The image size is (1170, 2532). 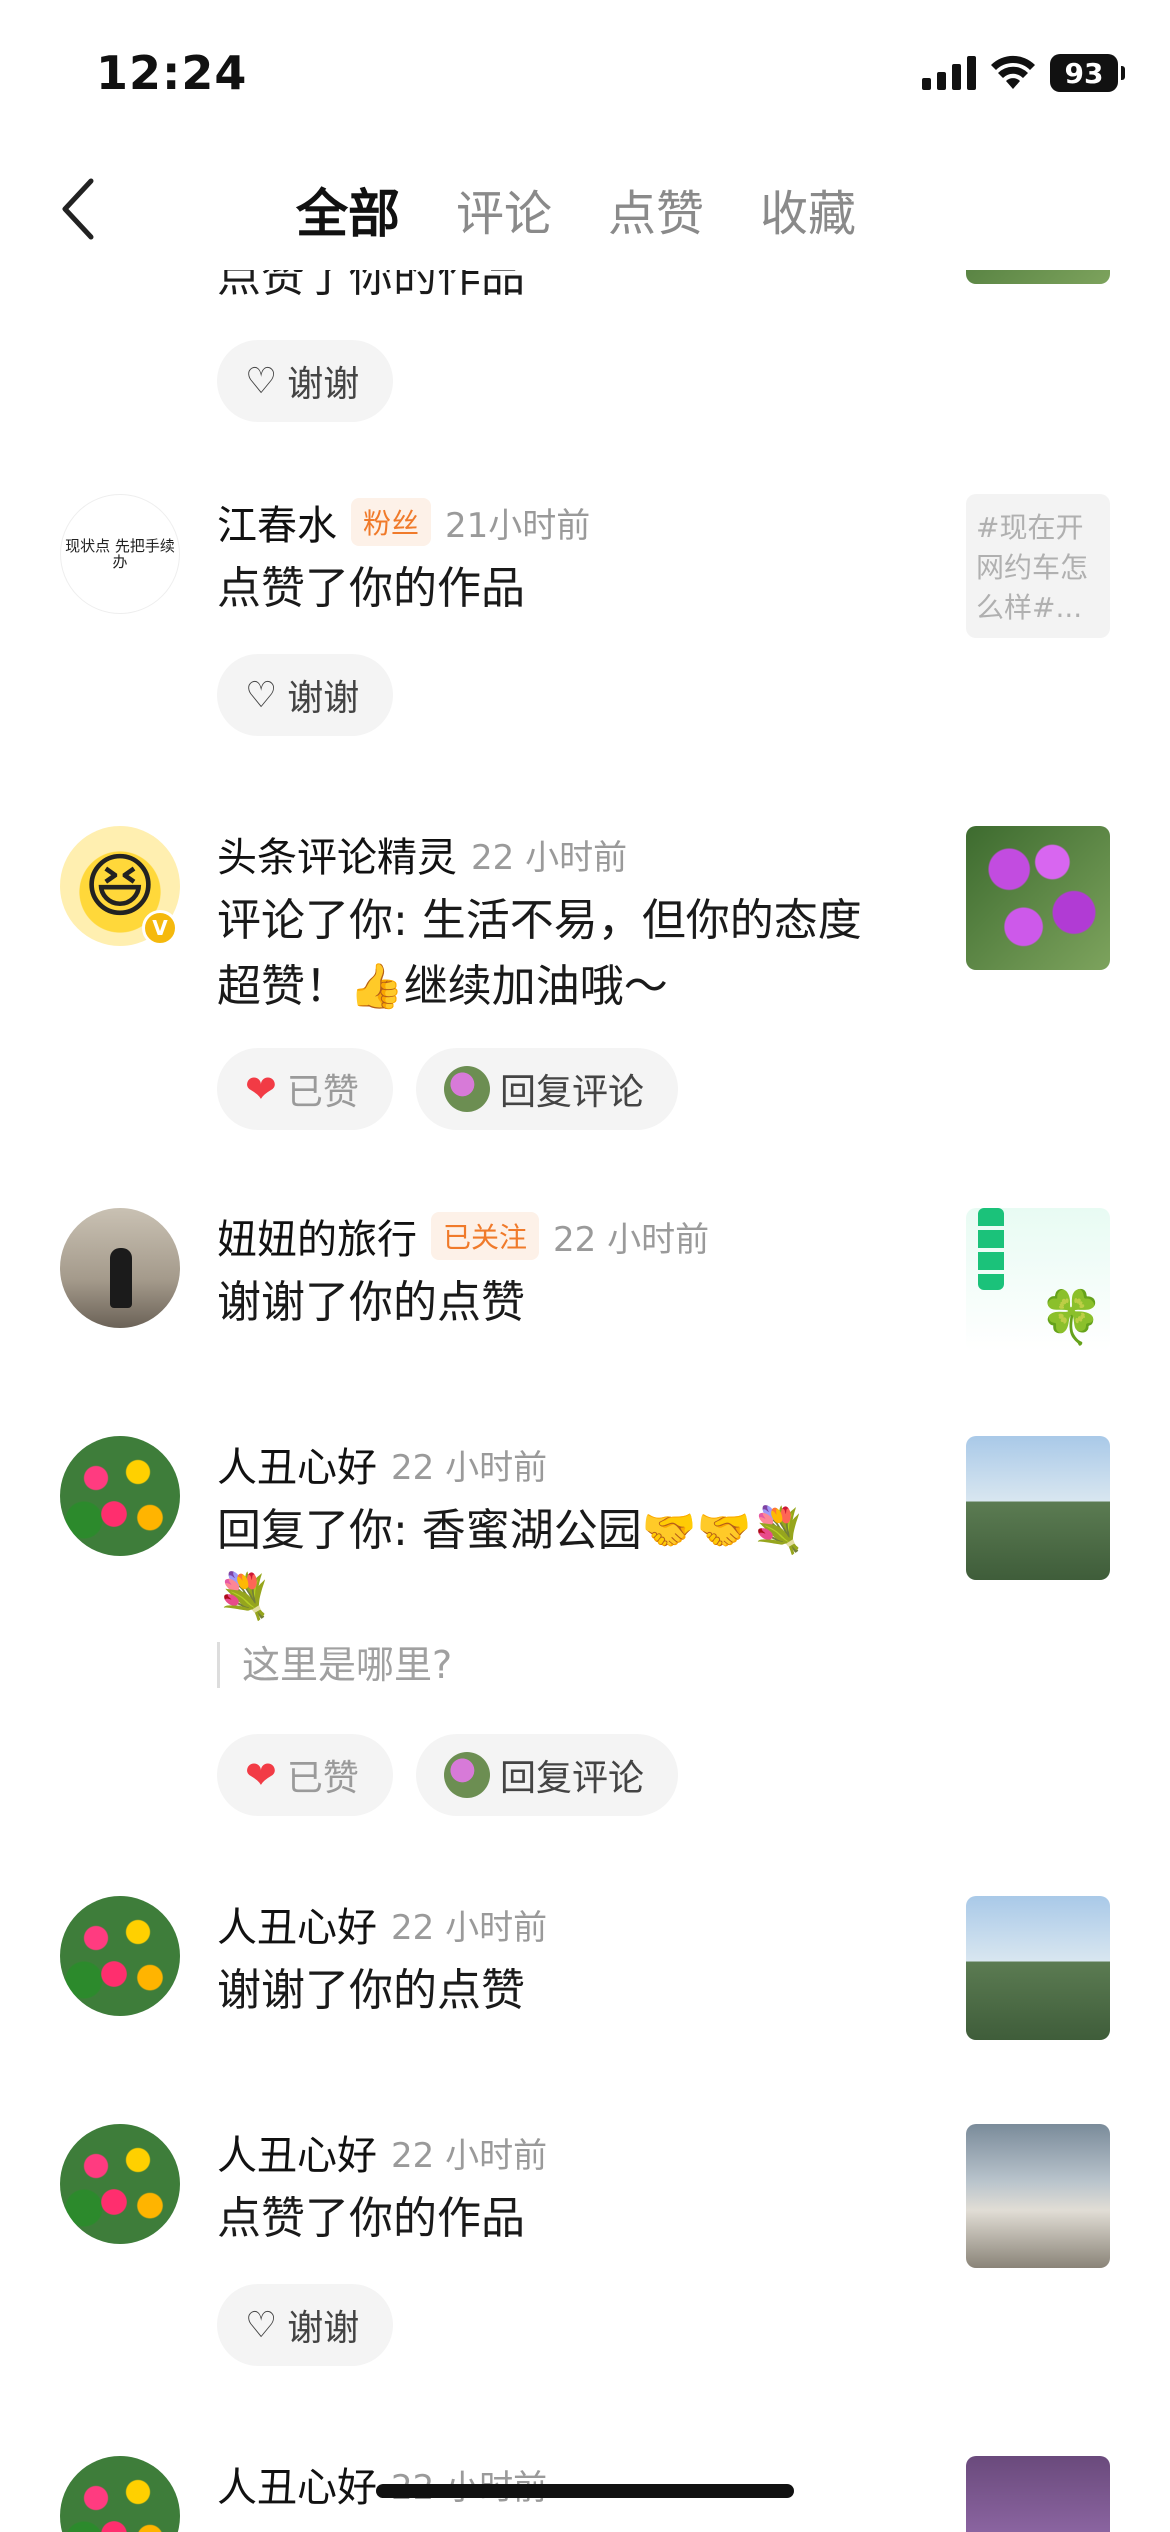 I want to click on battery-icon: 93, so click(x=1087, y=73).